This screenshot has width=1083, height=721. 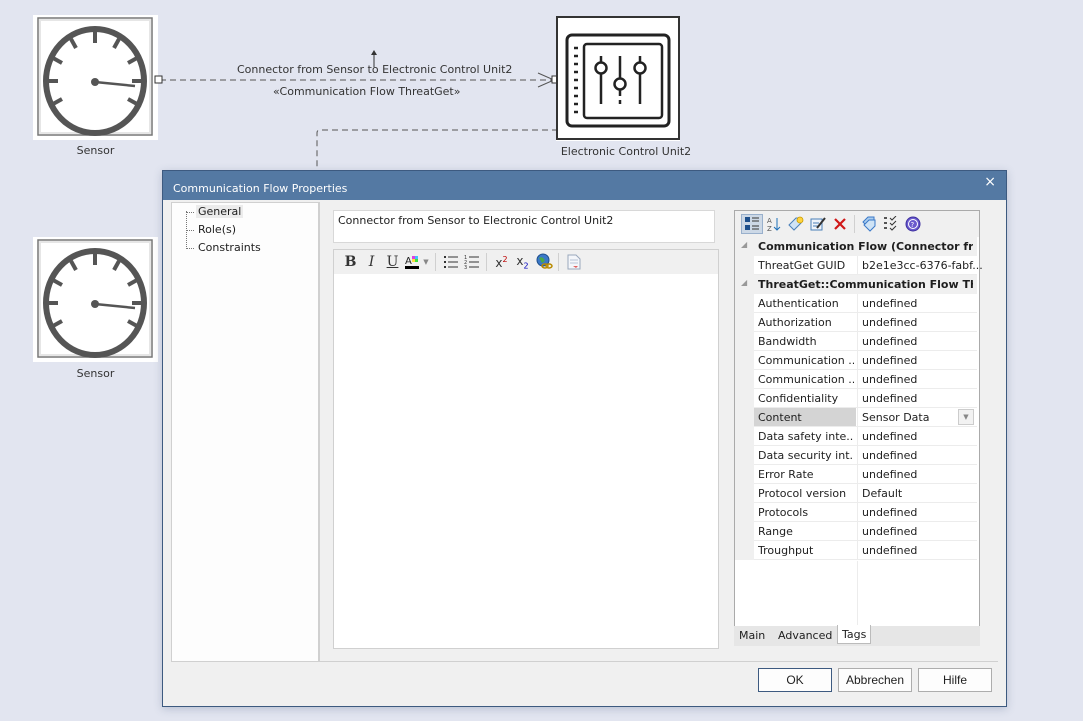 I want to click on property-key: Authorization, so click(x=795, y=322).